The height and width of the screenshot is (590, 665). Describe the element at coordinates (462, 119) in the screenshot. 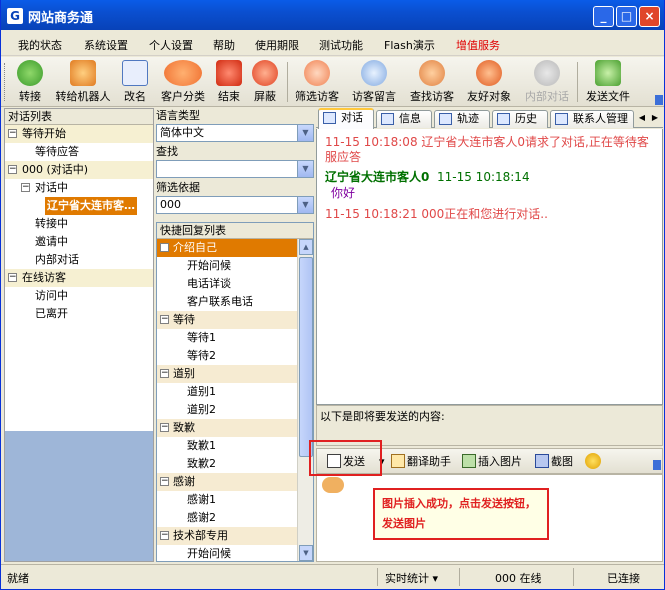

I see `tab-trail: 轨迹` at that location.